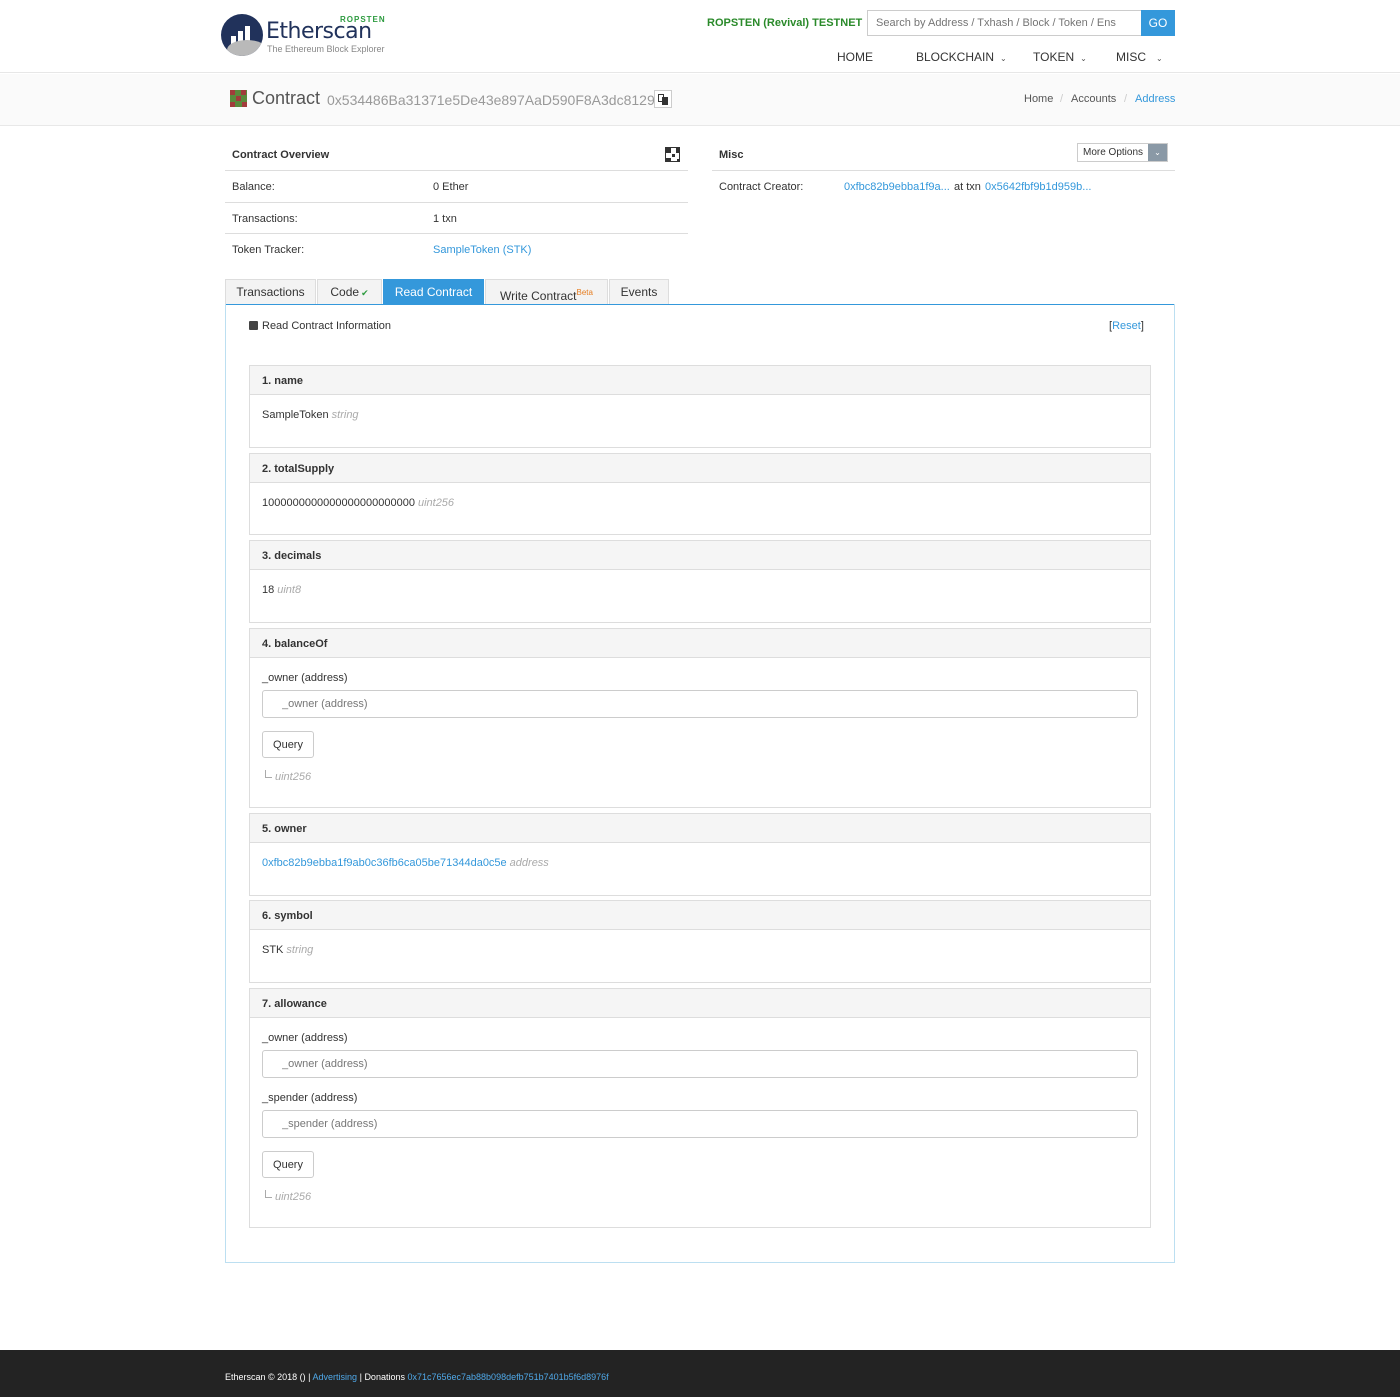 The image size is (1400, 1397). What do you see at coordinates (253, 187) in the screenshot?
I see `balance-label: Balance:` at bounding box center [253, 187].